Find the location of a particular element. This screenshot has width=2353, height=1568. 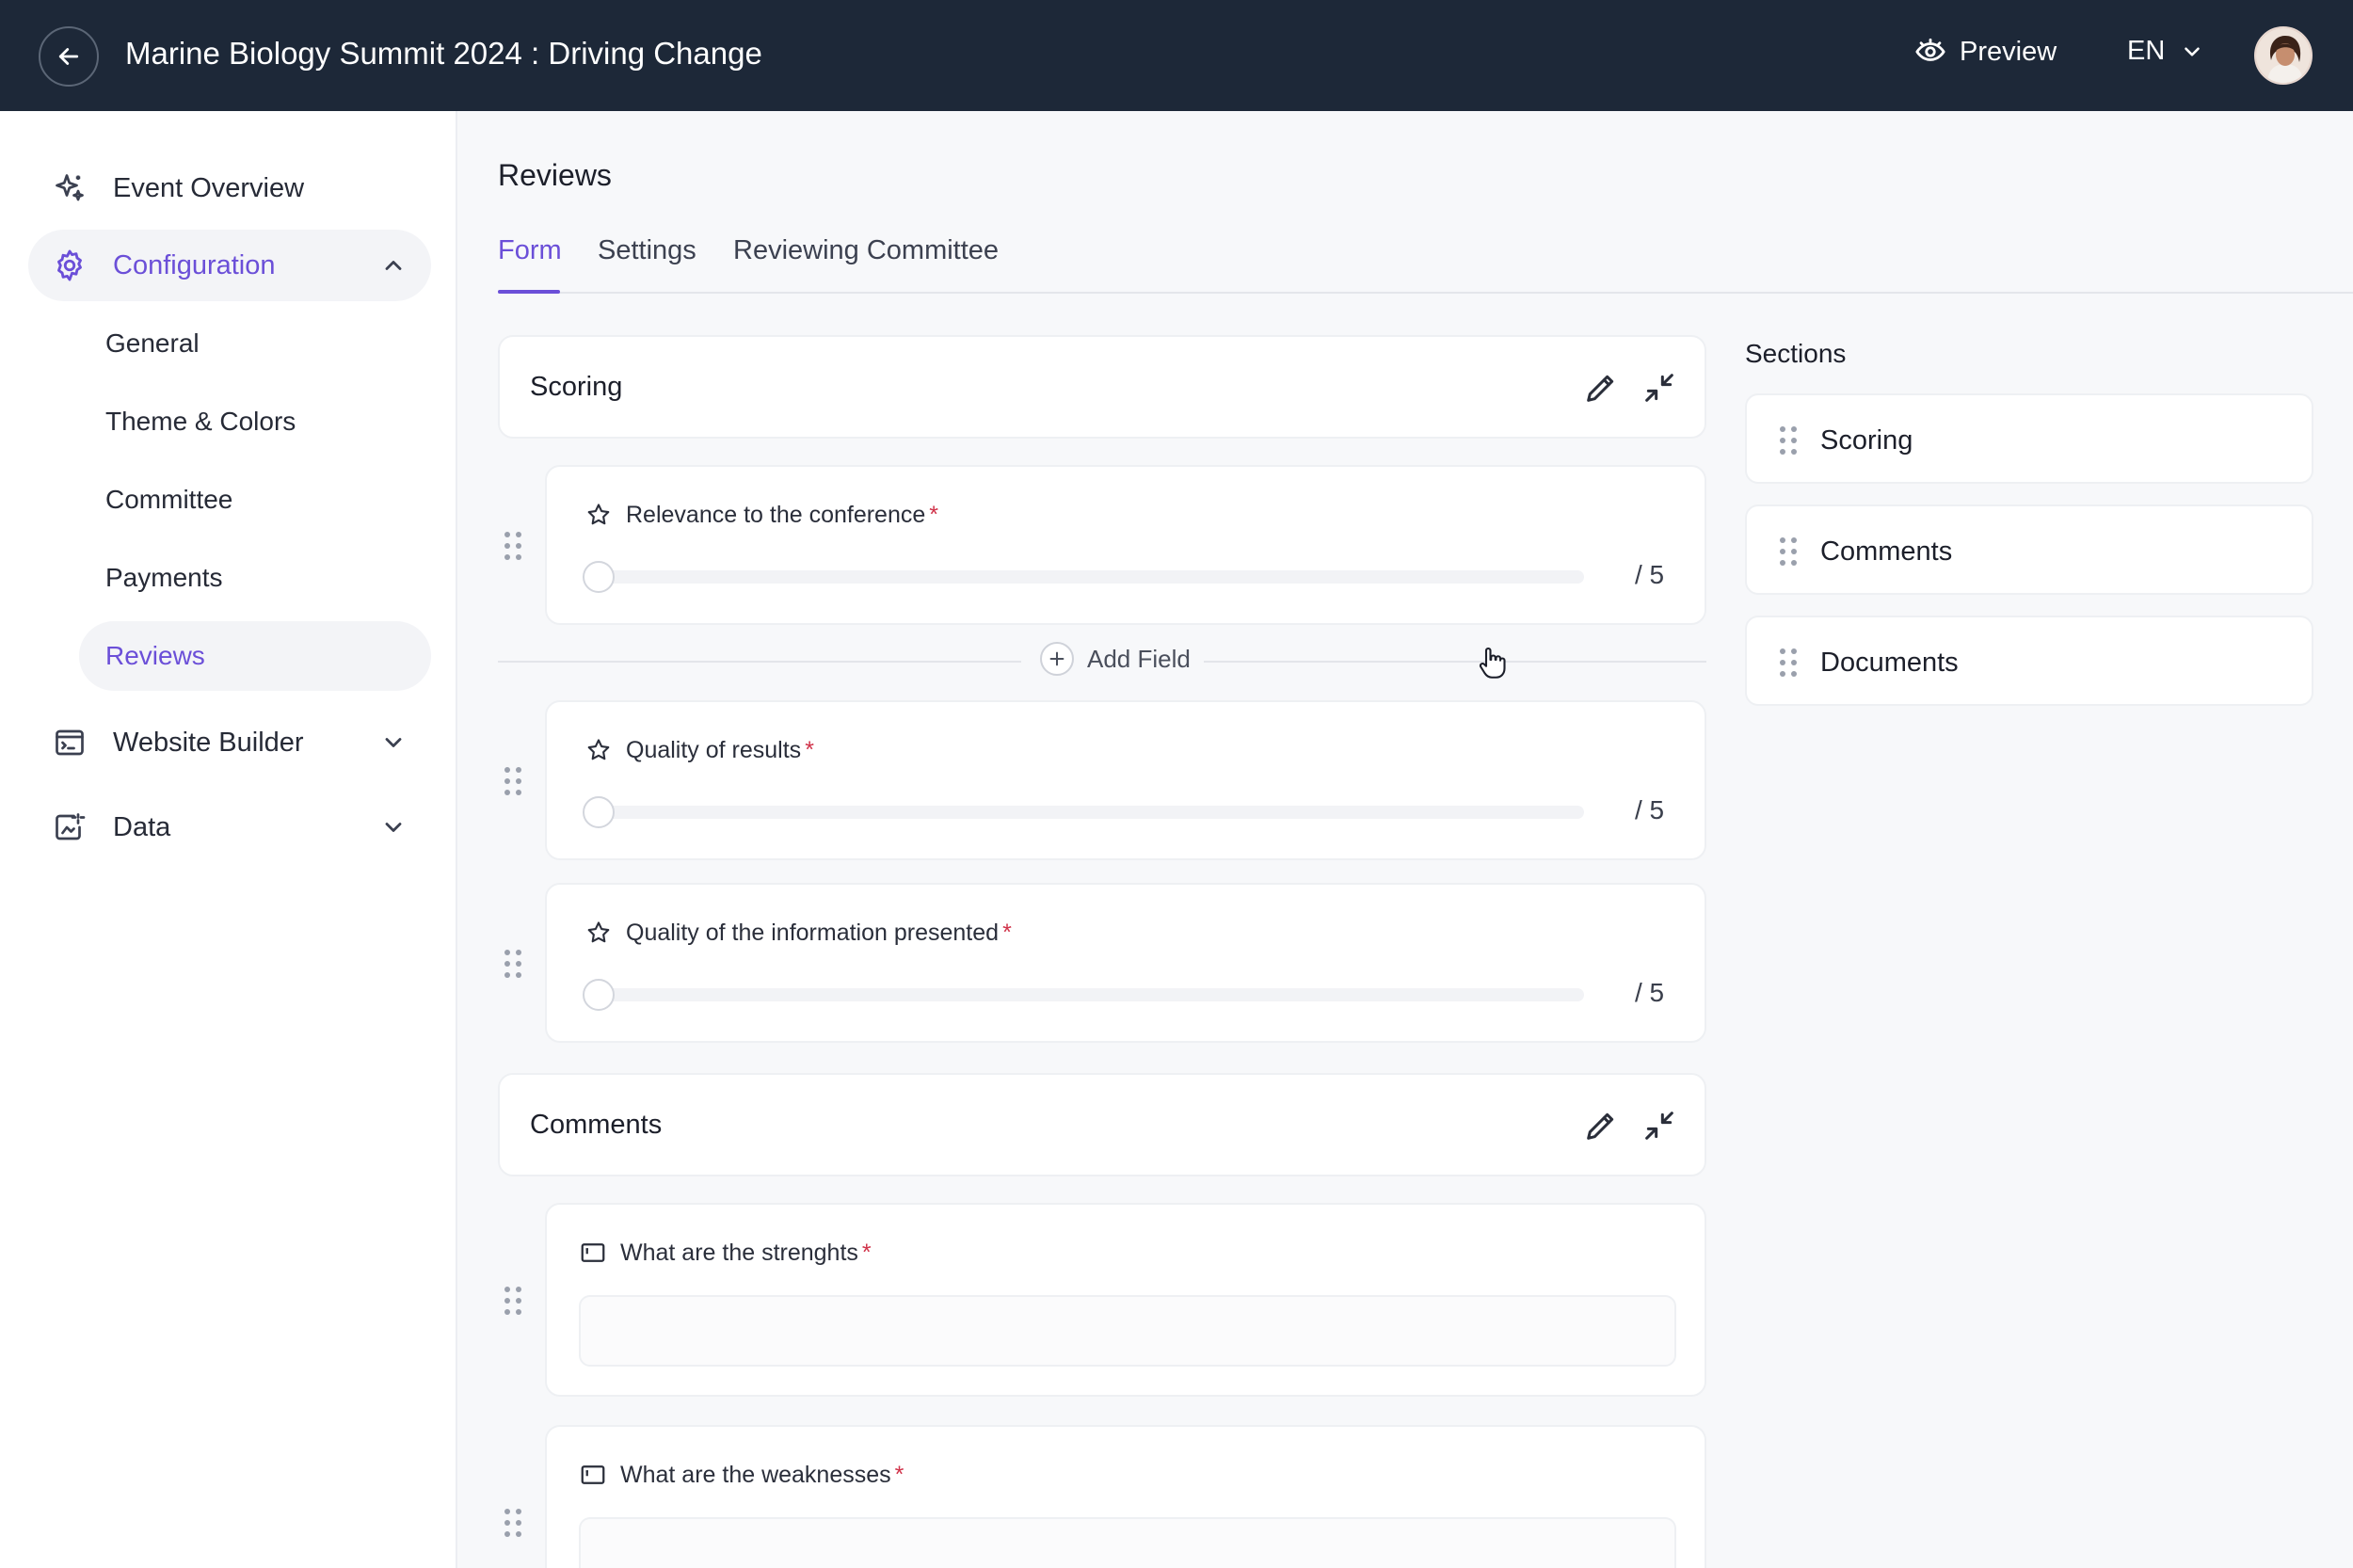

section-item-label: Comments is located at coordinates (1886, 551).